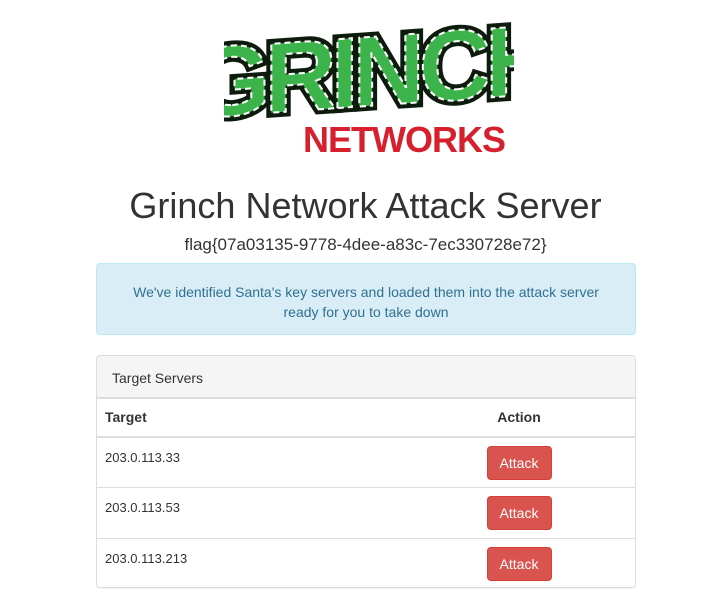 The width and height of the screenshot is (709, 614). Describe the element at coordinates (146, 558) in the screenshot. I see `target-ip: 203.0.113.213` at that location.